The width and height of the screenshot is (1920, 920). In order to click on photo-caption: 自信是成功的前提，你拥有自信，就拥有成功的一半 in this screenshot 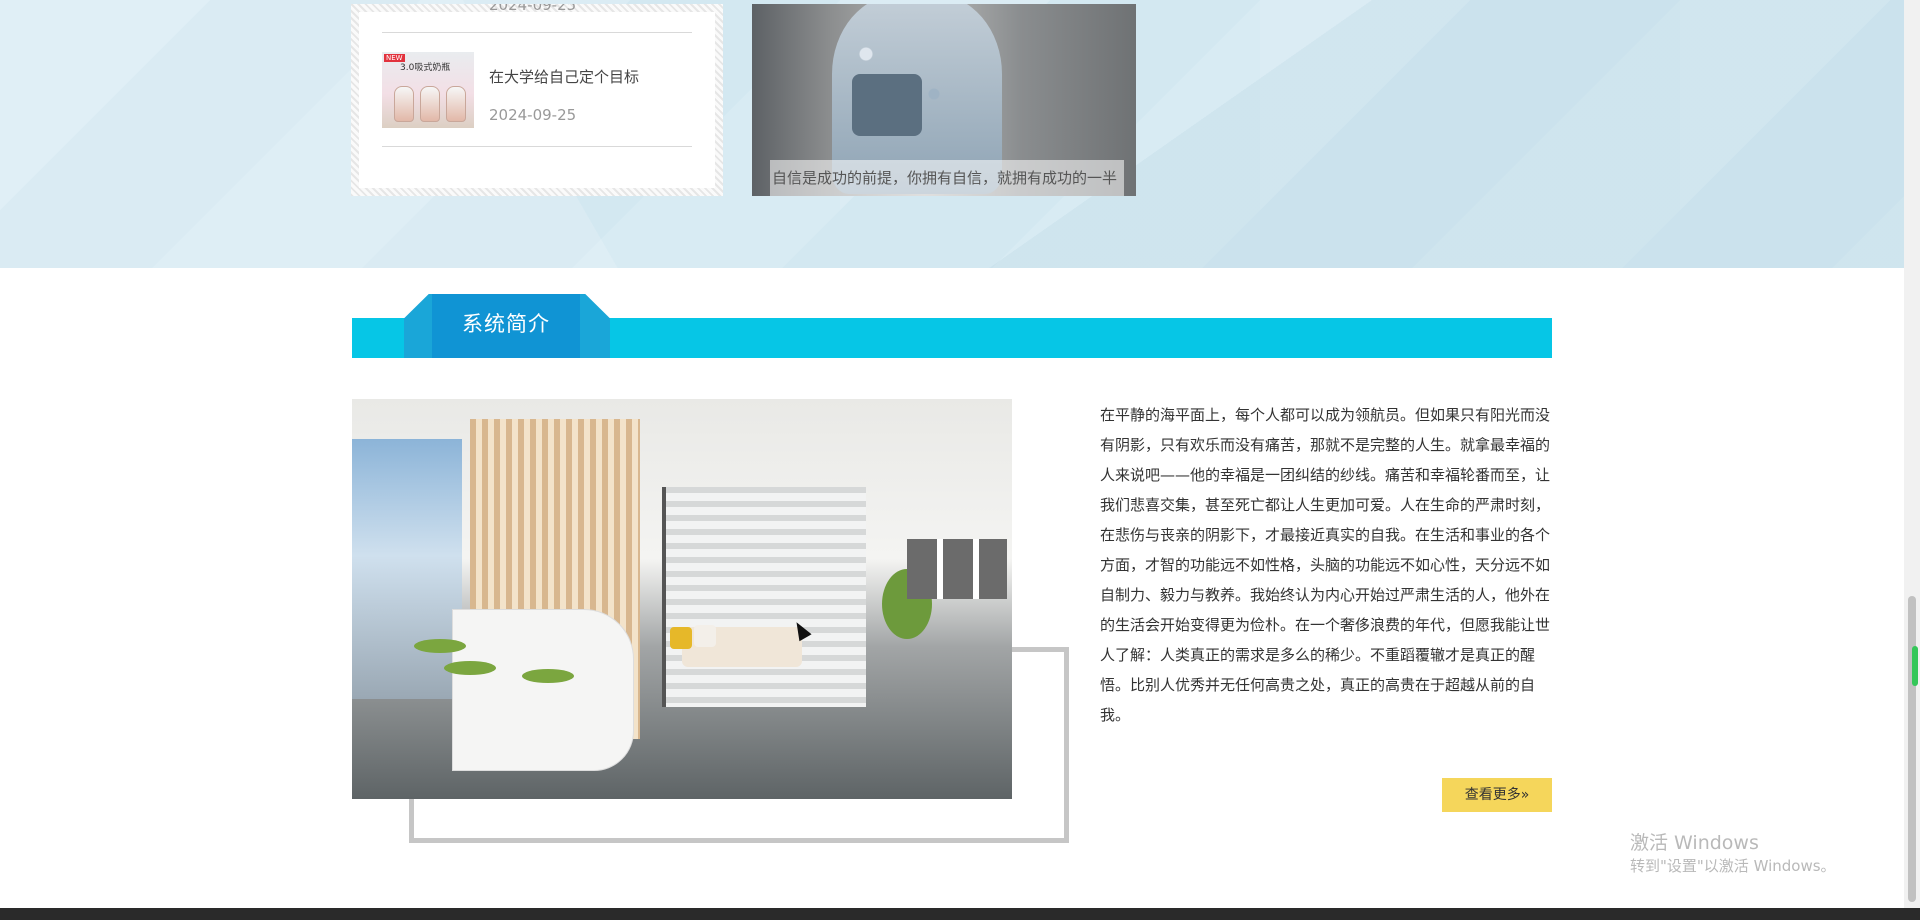, I will do `click(947, 178)`.